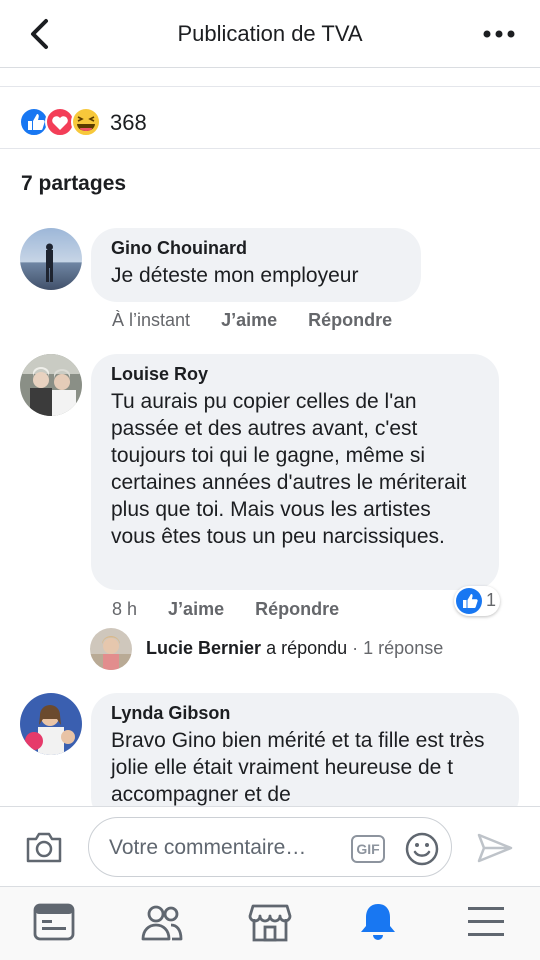 The width and height of the screenshot is (540, 960). What do you see at coordinates (378, 922) in the screenshot?
I see `notifications-icon` at bounding box center [378, 922].